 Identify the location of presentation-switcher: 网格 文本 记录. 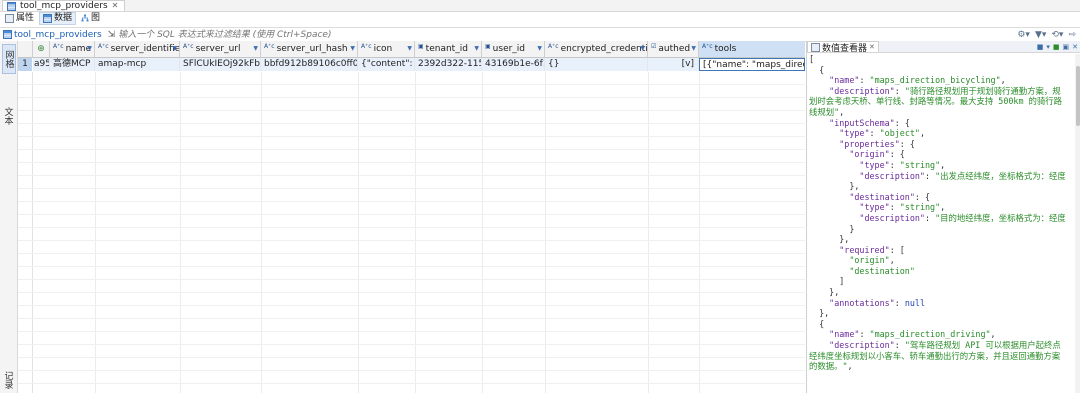
(9, 217).